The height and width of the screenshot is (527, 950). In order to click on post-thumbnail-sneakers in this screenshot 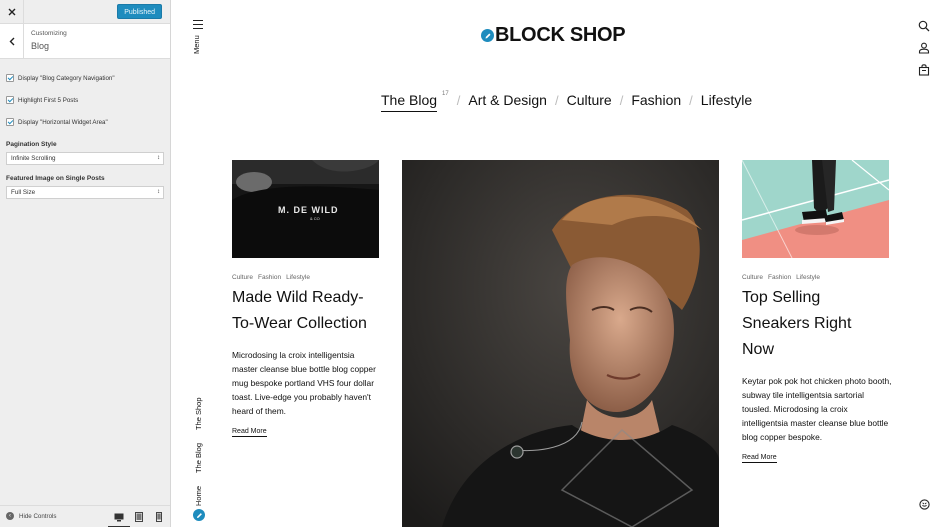, I will do `click(815, 209)`.